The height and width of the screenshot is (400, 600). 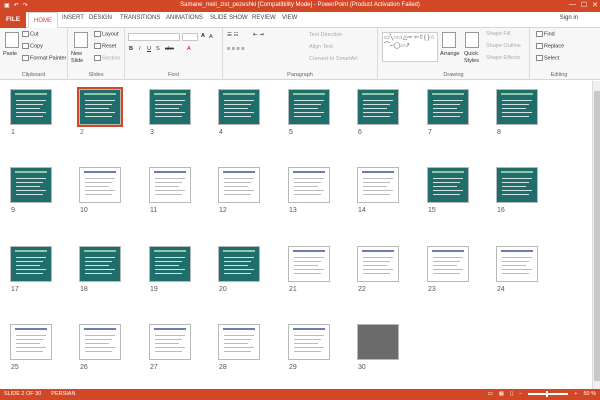 I want to click on shape-outline-button: Shape Outline, so click(x=503, y=46).